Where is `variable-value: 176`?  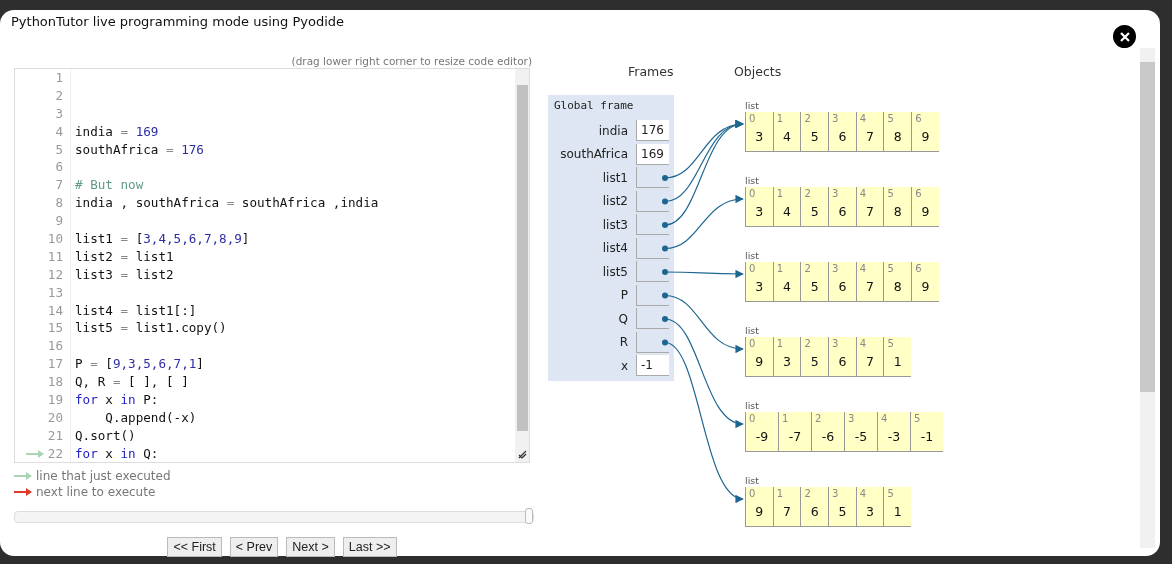
variable-value: 176 is located at coordinates (652, 131).